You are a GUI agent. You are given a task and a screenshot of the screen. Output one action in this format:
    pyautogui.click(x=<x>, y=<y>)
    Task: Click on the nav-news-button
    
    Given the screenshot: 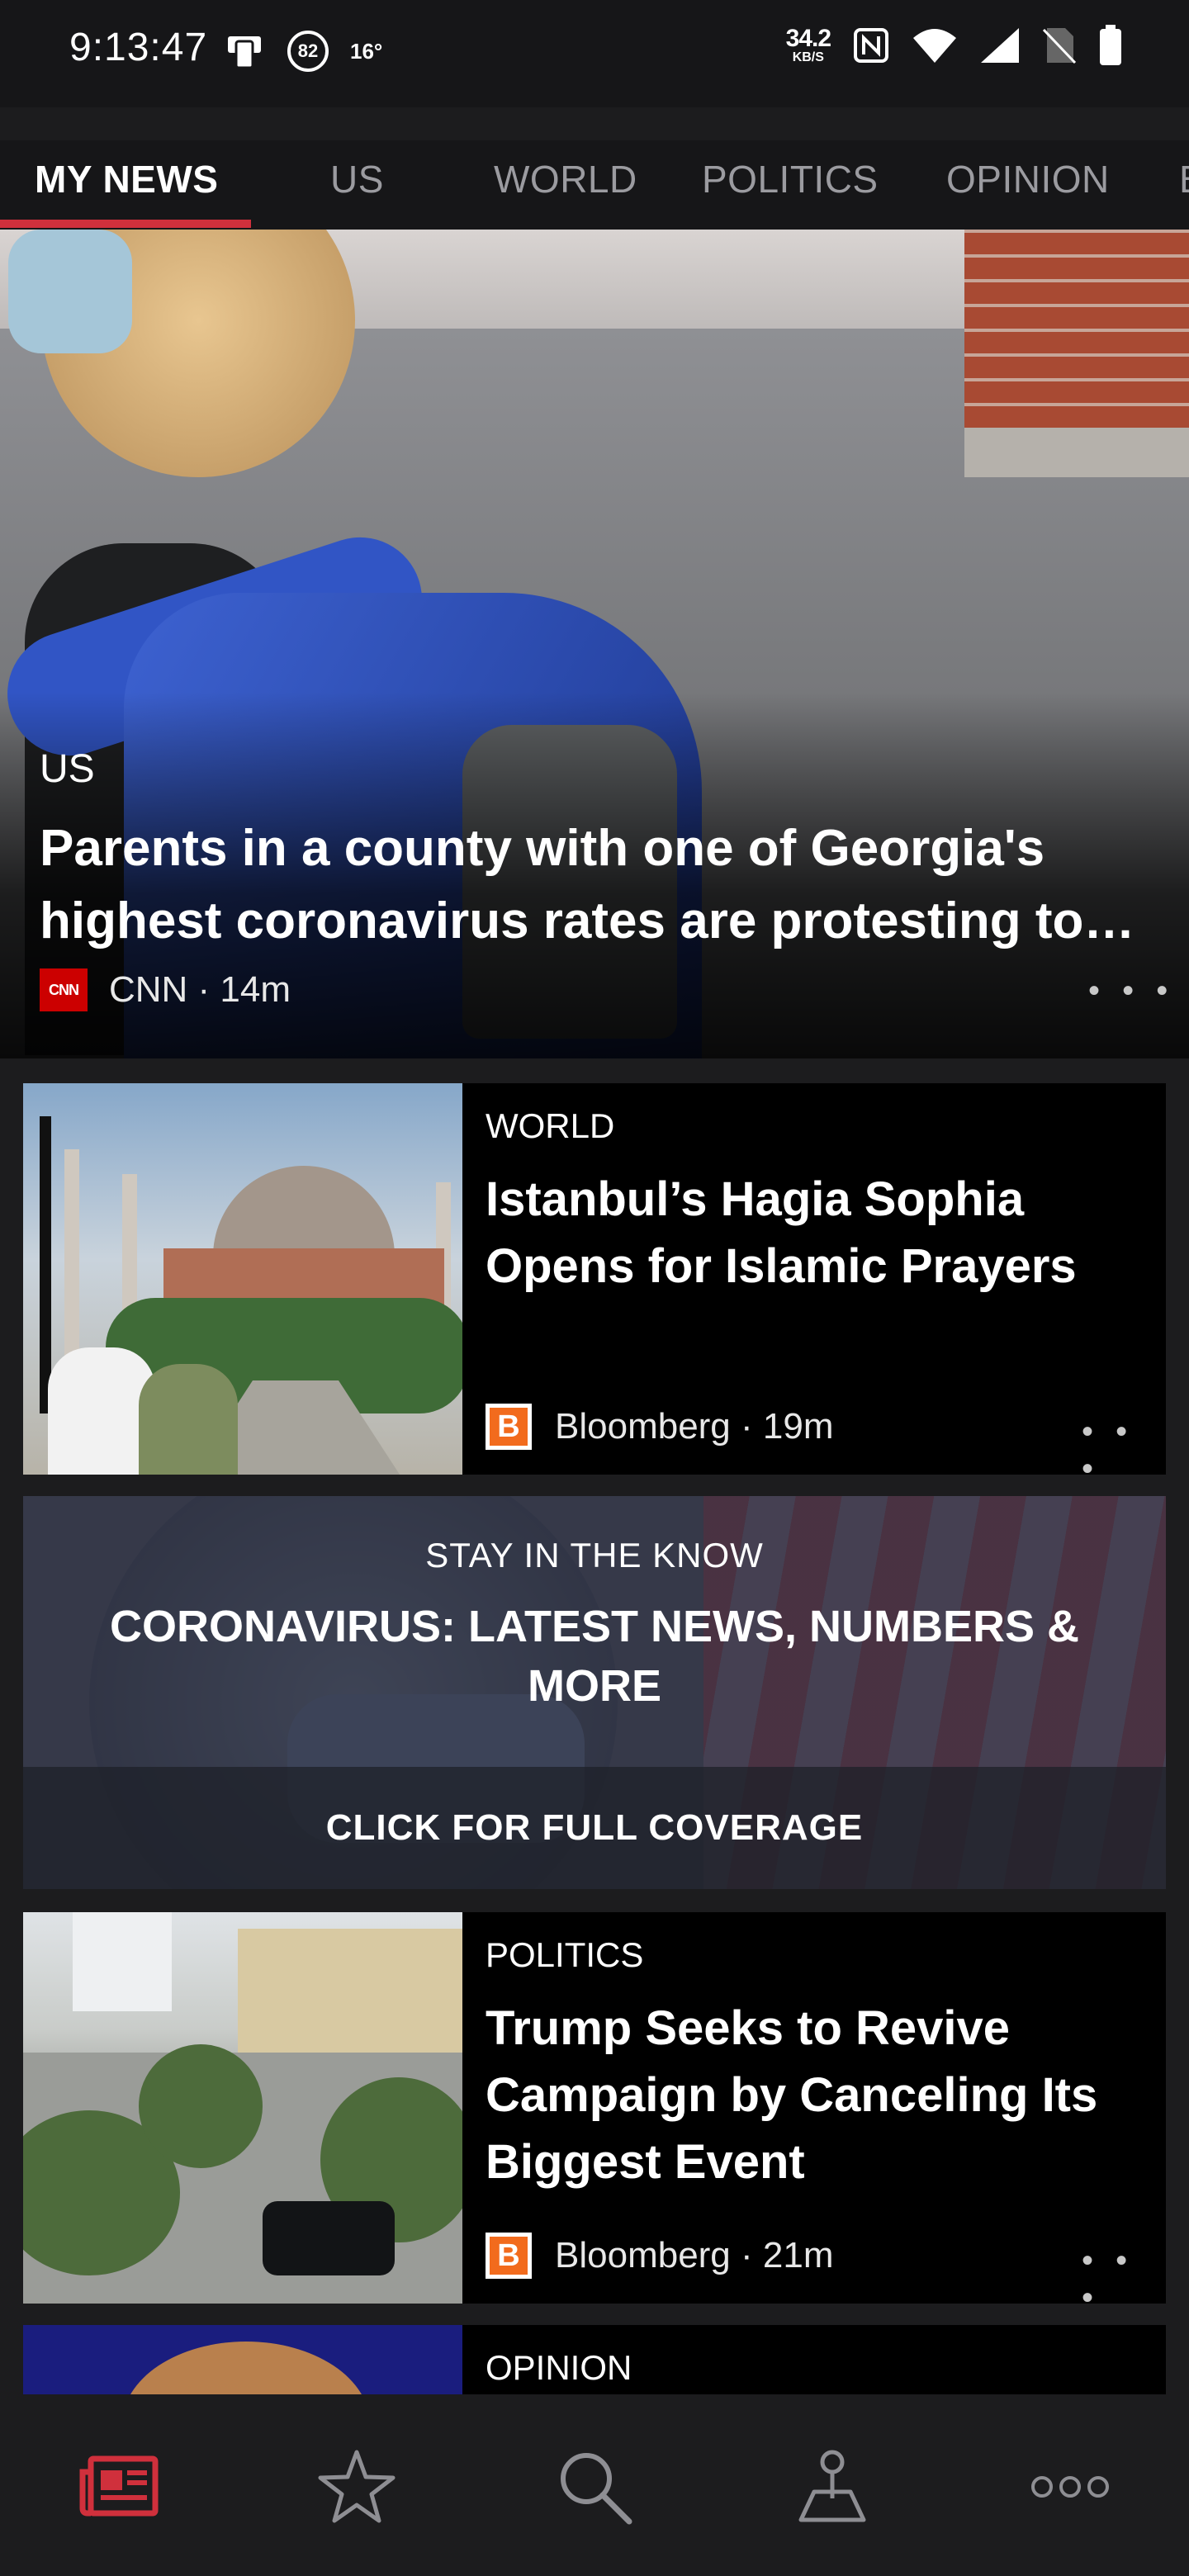 What is the action you would take?
    pyautogui.click(x=118, y=2486)
    